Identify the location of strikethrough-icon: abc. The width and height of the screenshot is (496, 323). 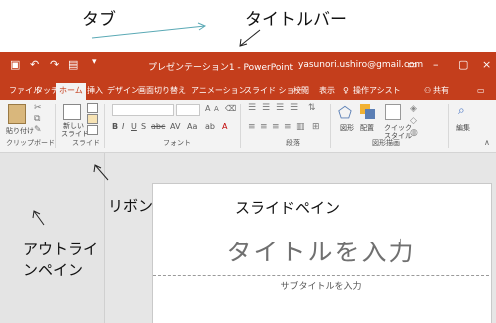
(158, 126).